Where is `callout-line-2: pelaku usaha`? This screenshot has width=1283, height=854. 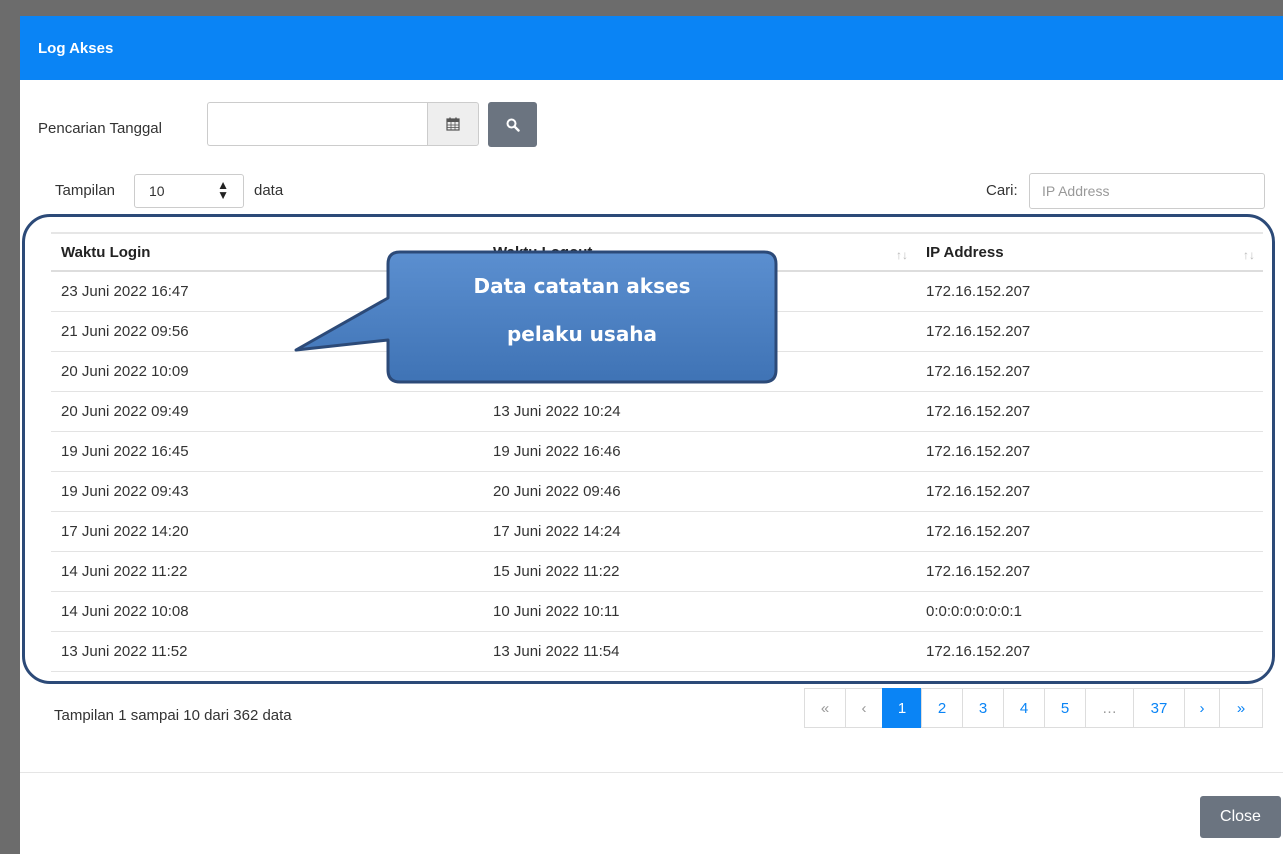
callout-line-2: pelaku usaha is located at coordinates (582, 334).